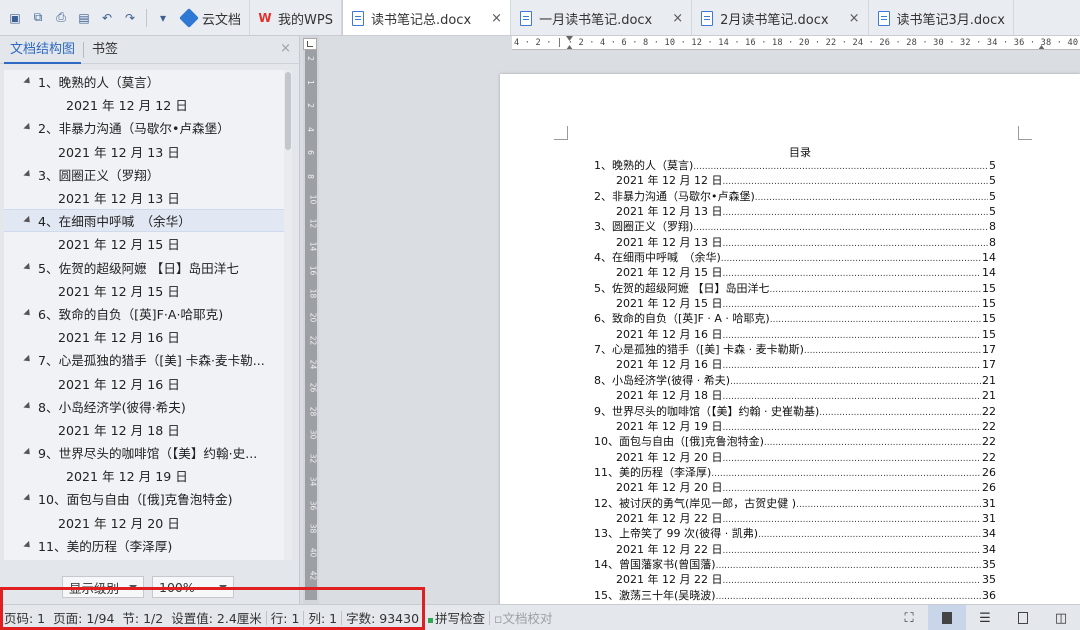 This screenshot has height=630, width=1080. Describe the element at coordinates (148, 475) in the screenshot. I see `outline-subheading-item: 2021 年 12 月 19 日` at that location.